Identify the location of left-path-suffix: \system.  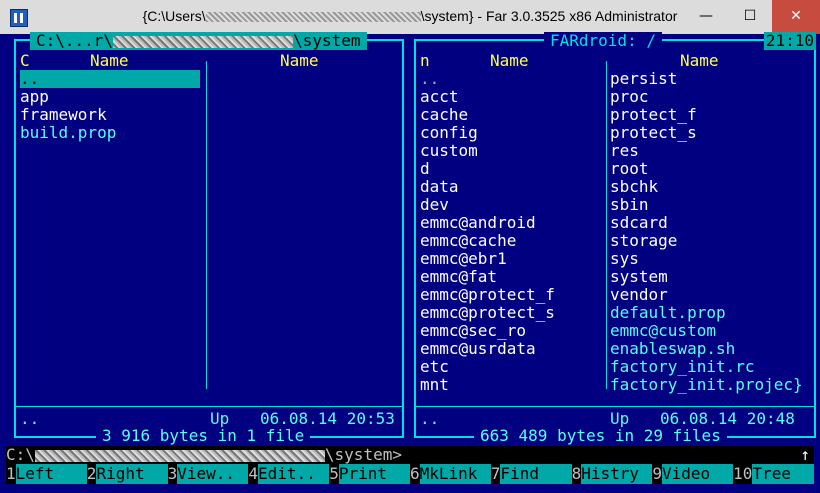
(327, 40).